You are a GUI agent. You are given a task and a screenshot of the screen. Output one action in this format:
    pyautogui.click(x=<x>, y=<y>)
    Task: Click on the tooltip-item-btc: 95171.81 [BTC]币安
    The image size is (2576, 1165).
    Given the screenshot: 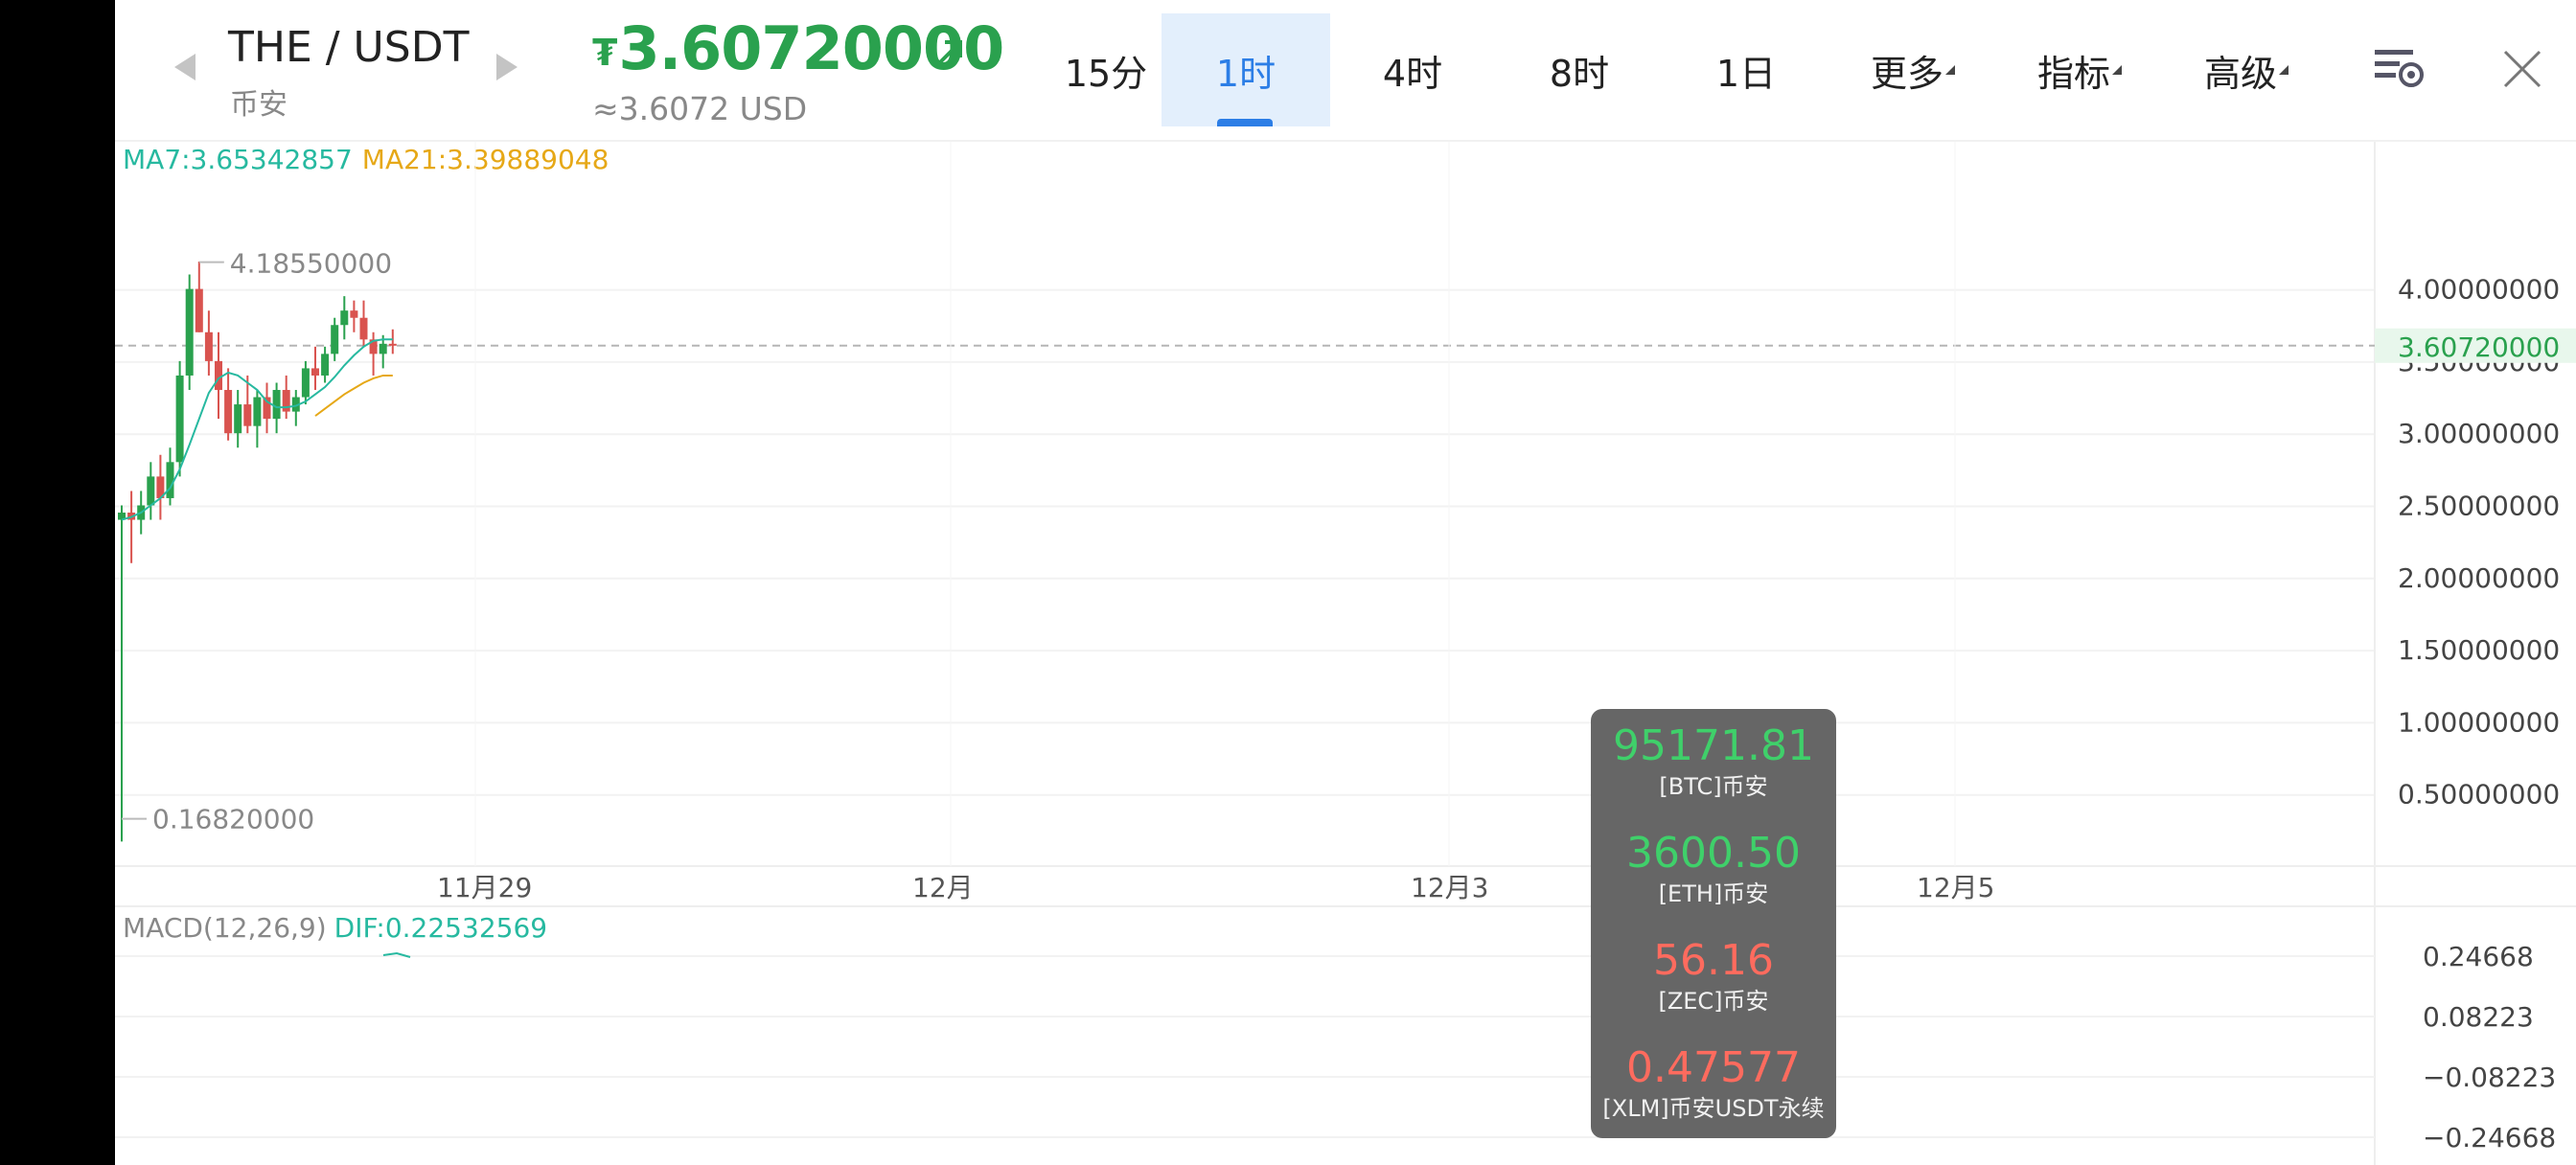 What is the action you would take?
    pyautogui.click(x=1713, y=762)
    